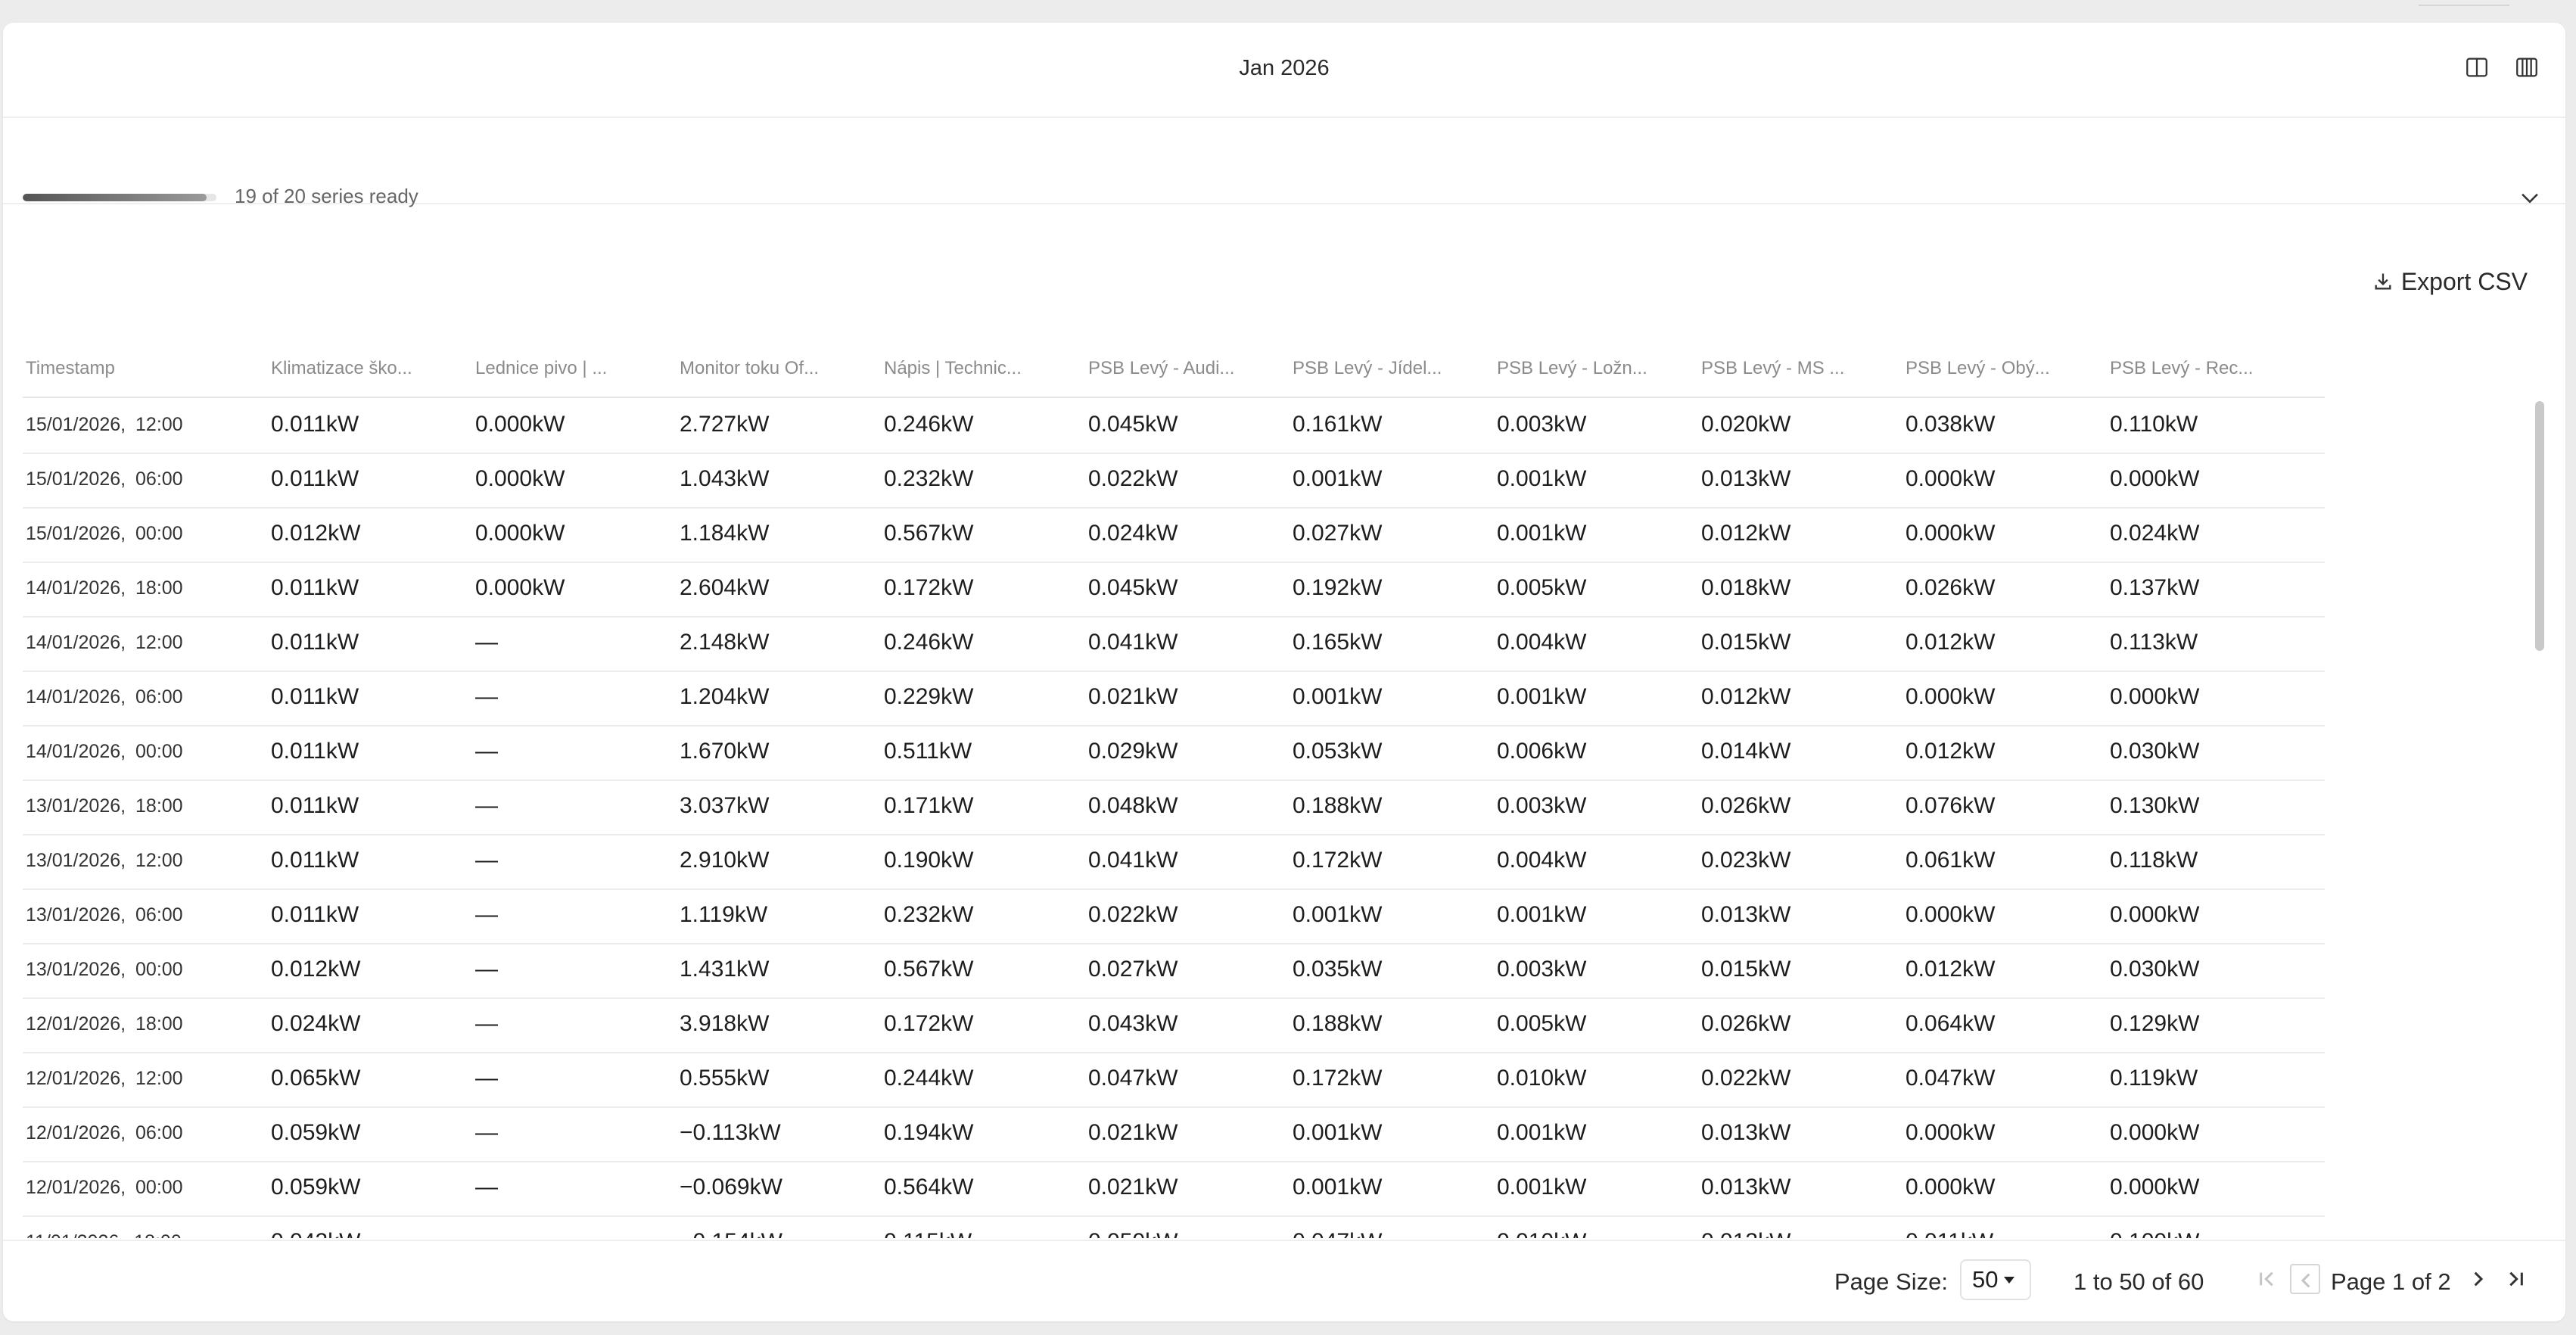 This screenshot has width=2576, height=1335. What do you see at coordinates (725, 478) in the screenshot?
I see `value-cell: 1.043kW` at bounding box center [725, 478].